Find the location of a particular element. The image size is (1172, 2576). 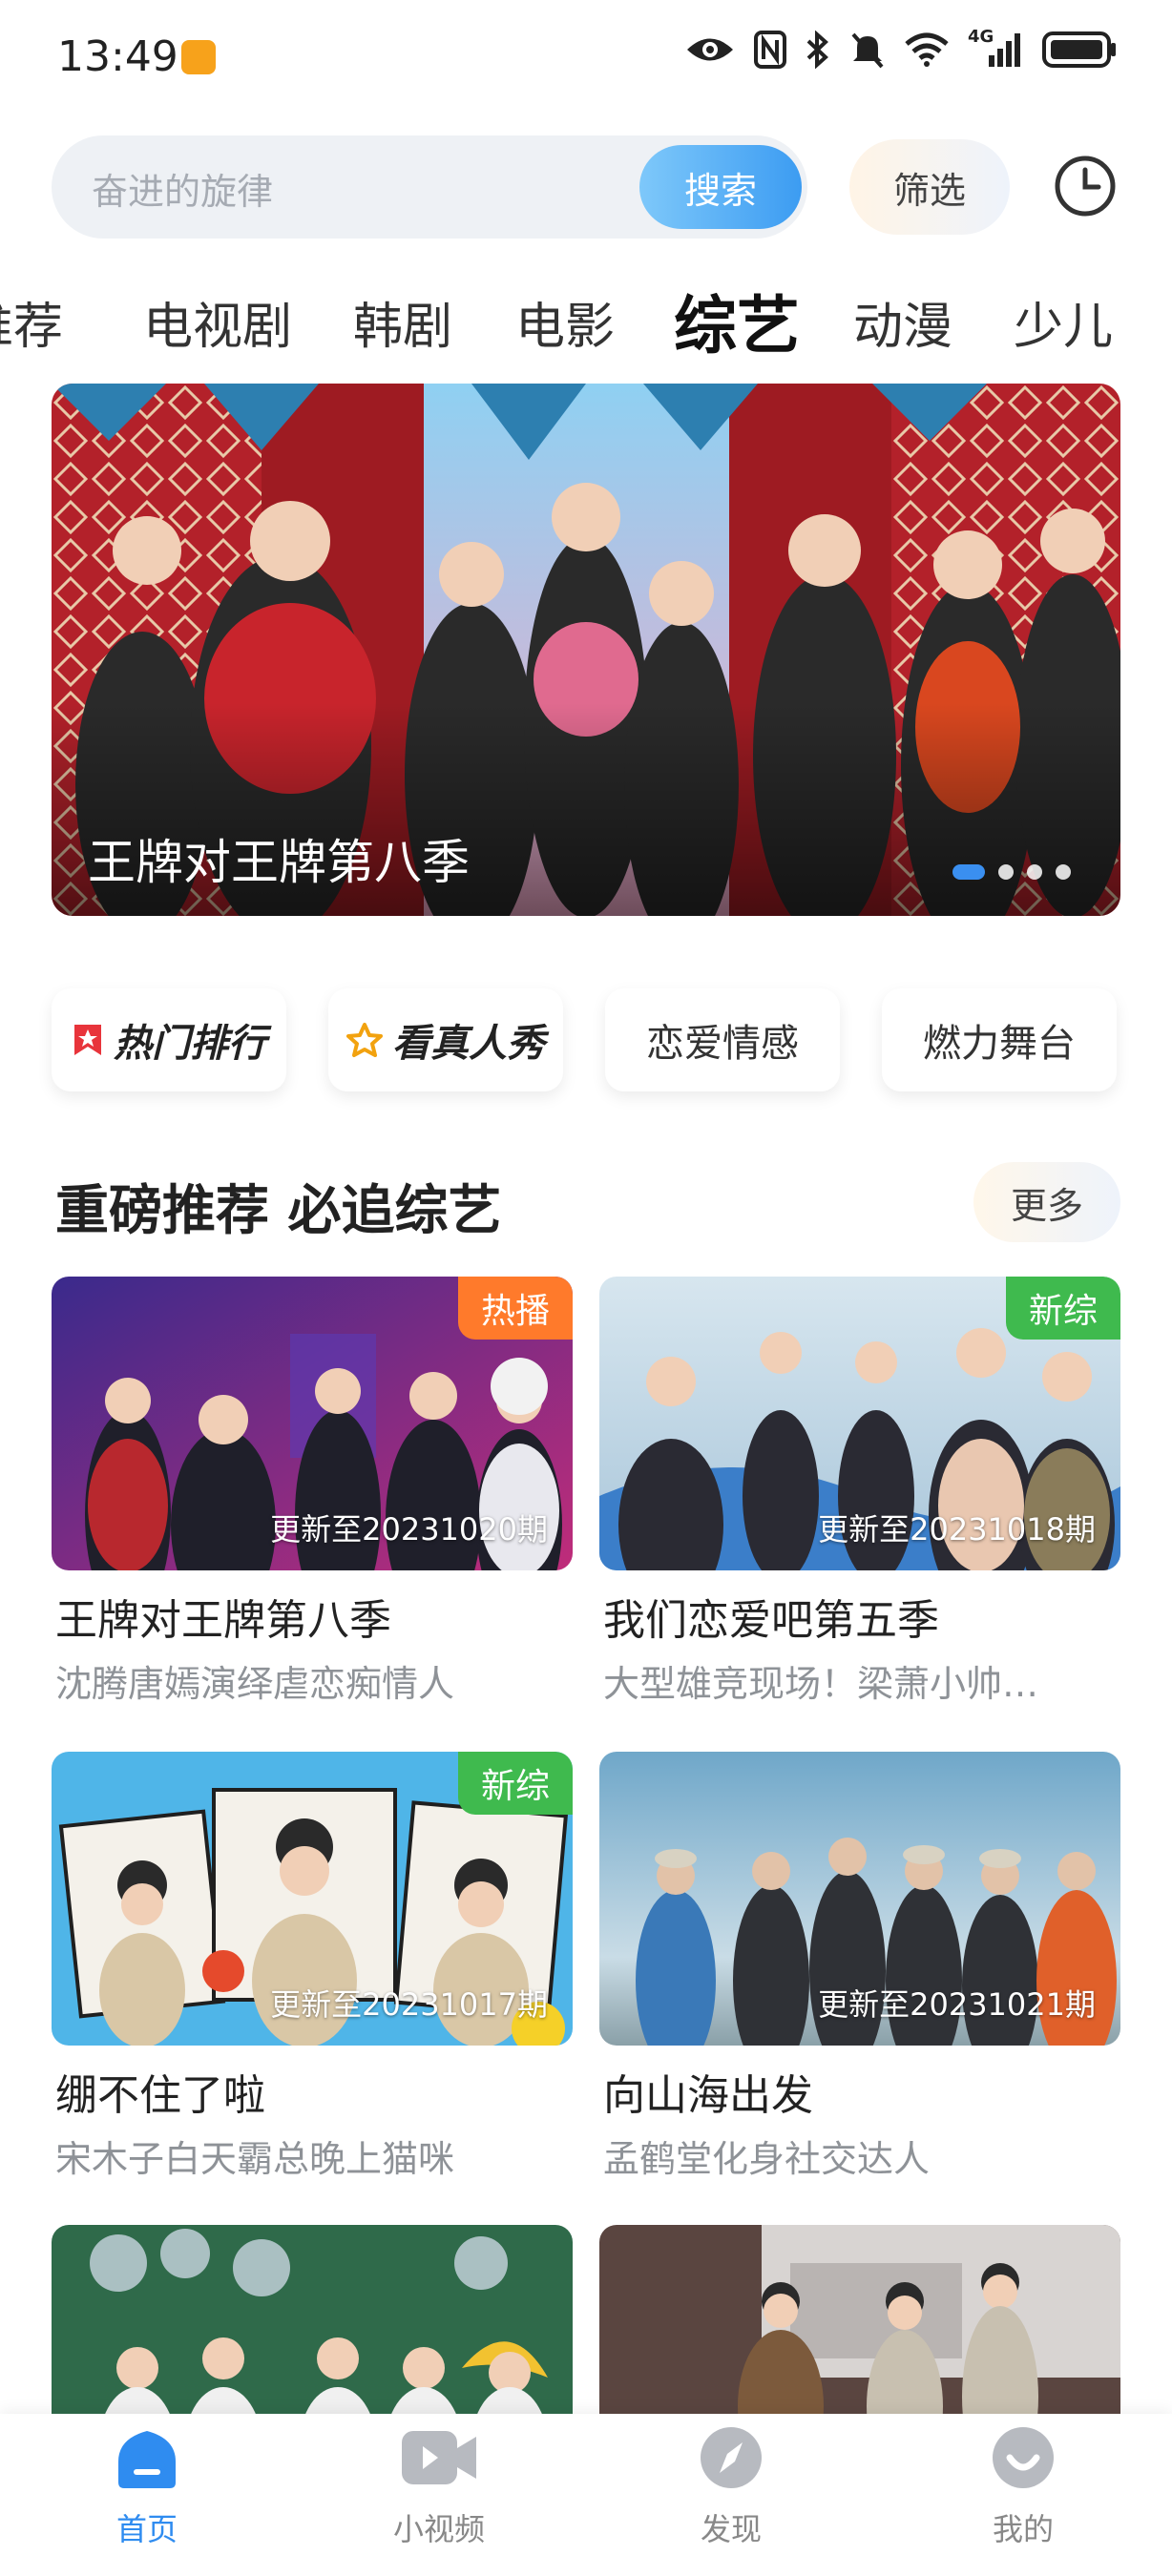

status-time: 13:49 is located at coordinates (117, 56).